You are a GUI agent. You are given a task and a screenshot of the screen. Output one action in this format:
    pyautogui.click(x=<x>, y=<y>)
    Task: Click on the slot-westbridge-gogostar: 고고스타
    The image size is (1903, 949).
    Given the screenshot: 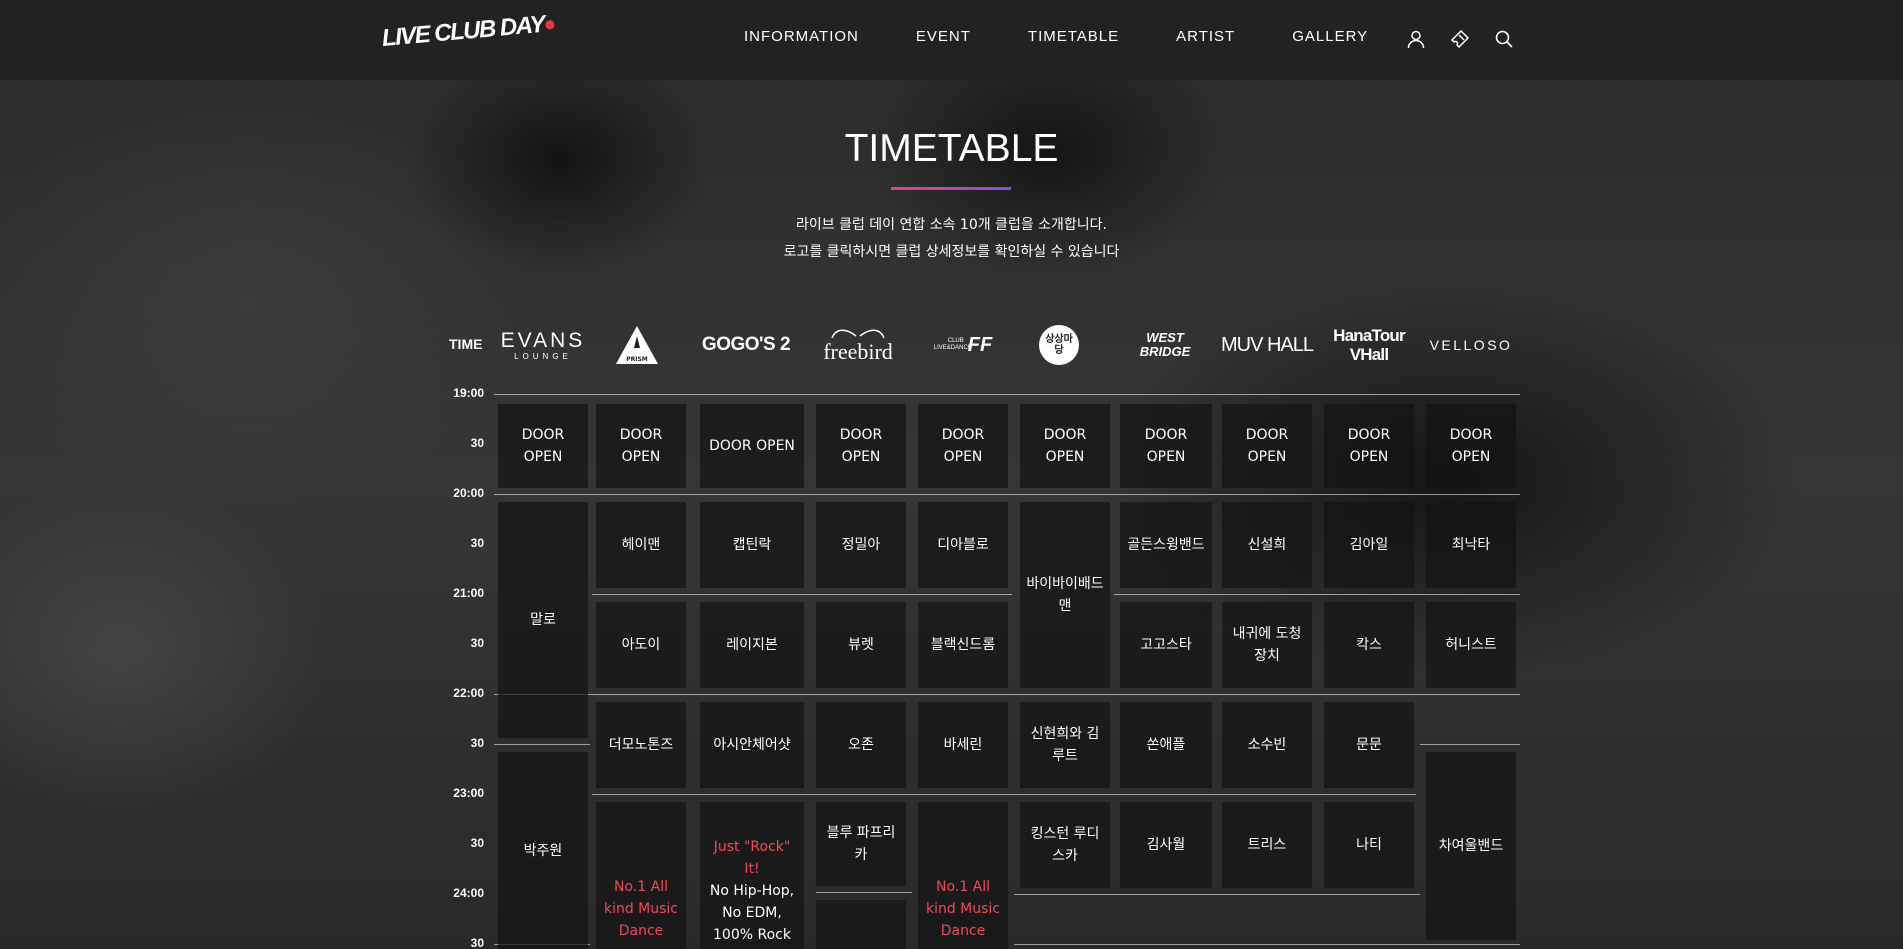 What is the action you would take?
    pyautogui.click(x=1166, y=645)
    